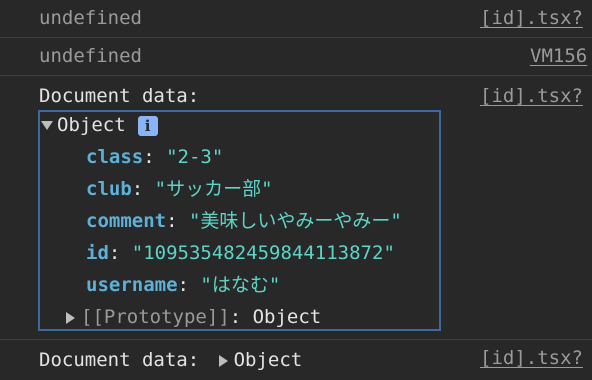  Describe the element at coordinates (296, 19) in the screenshot. I see `console-message-row: undefined [id].tsx?` at that location.